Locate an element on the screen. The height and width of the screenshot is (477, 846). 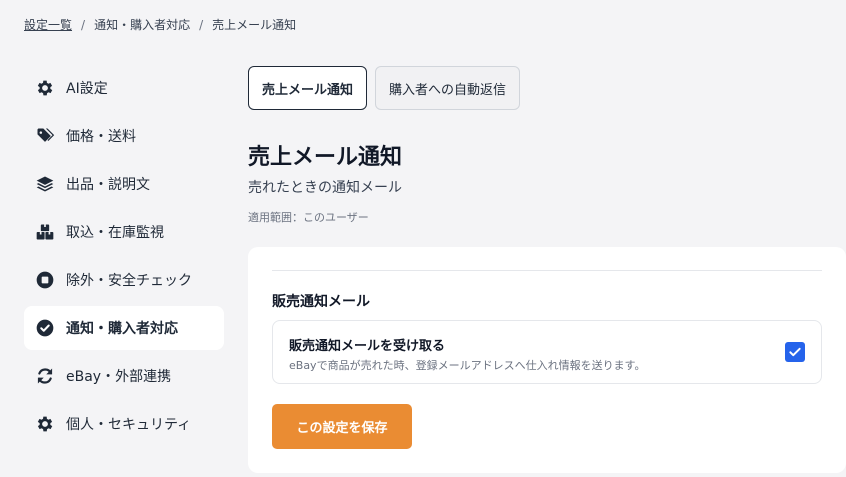
breadcrumb: 設定一覧 / 通知・購入者対応 / 売上メール通知 is located at coordinates (160, 24).